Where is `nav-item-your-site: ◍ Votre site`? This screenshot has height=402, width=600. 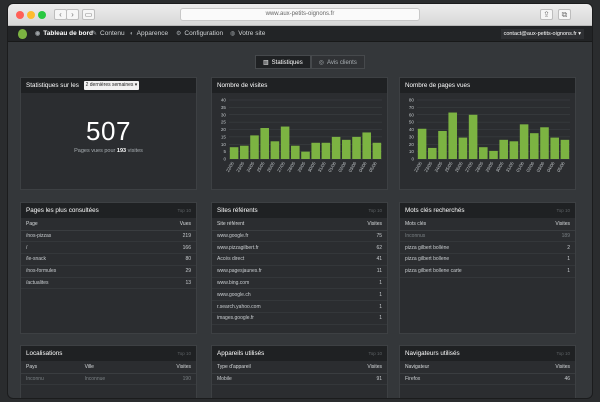 nav-item-your-site: ◍ Votre site is located at coordinates (247, 34).